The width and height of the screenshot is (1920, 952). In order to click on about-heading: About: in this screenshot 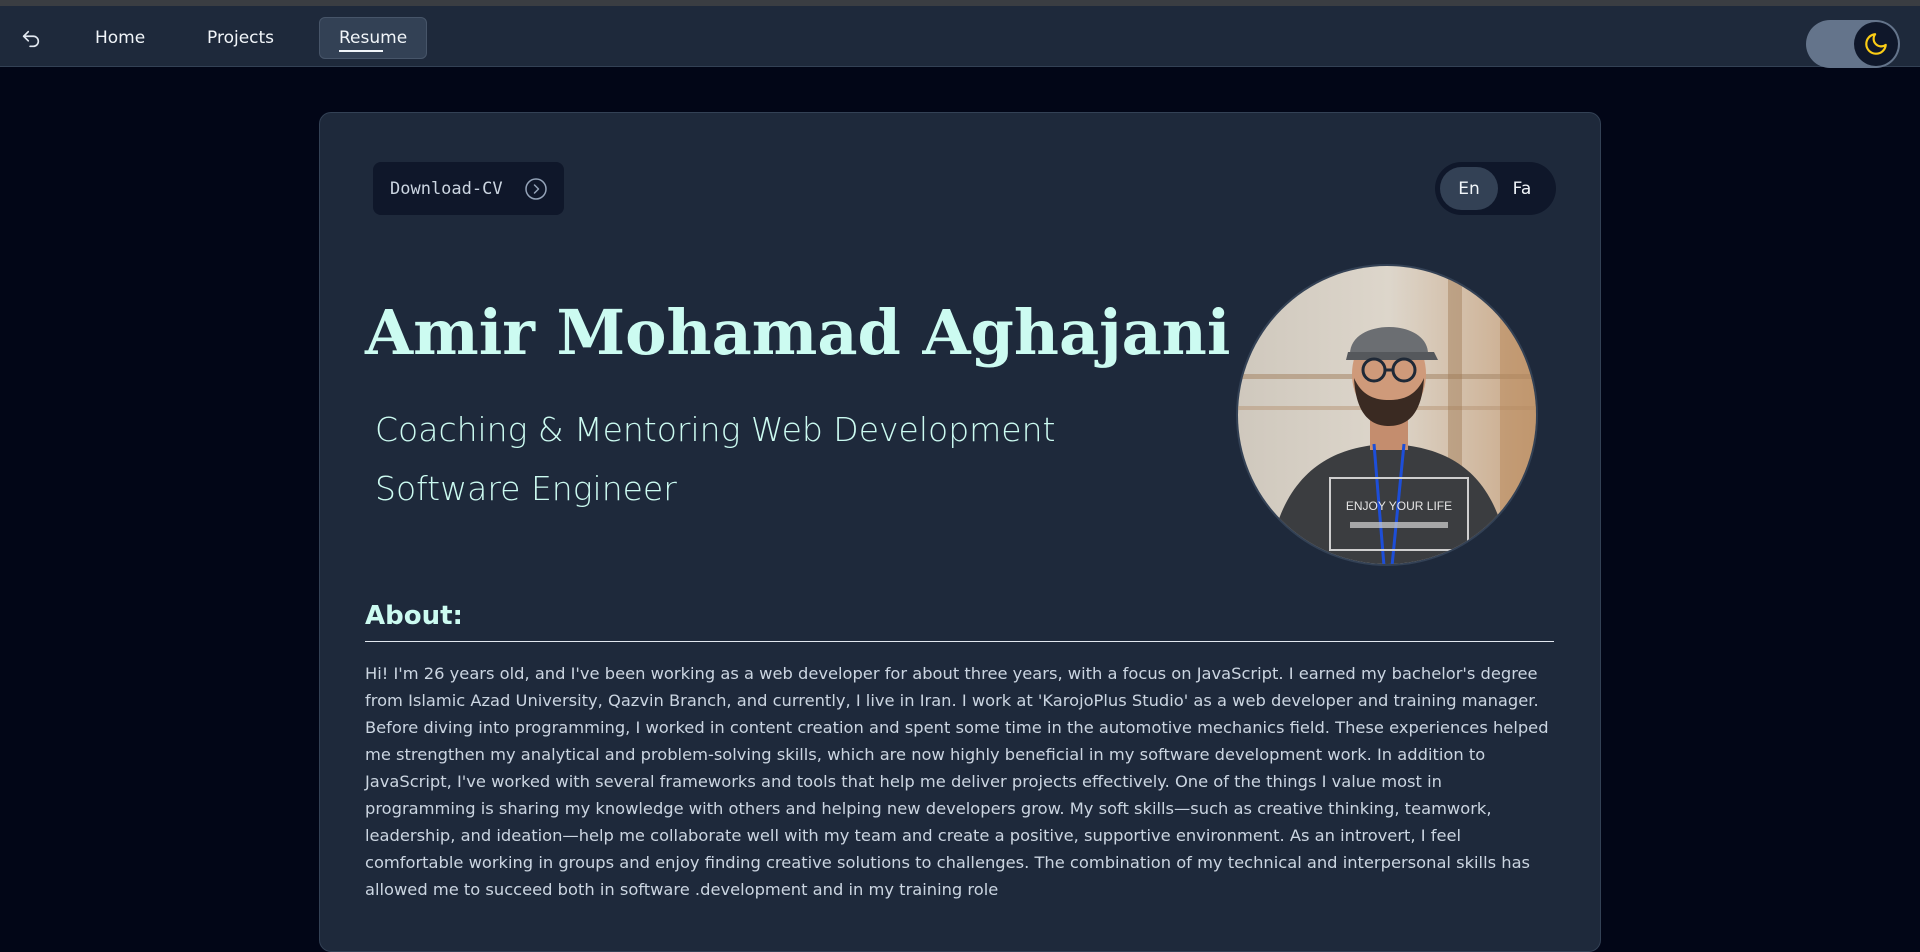, I will do `click(414, 616)`.